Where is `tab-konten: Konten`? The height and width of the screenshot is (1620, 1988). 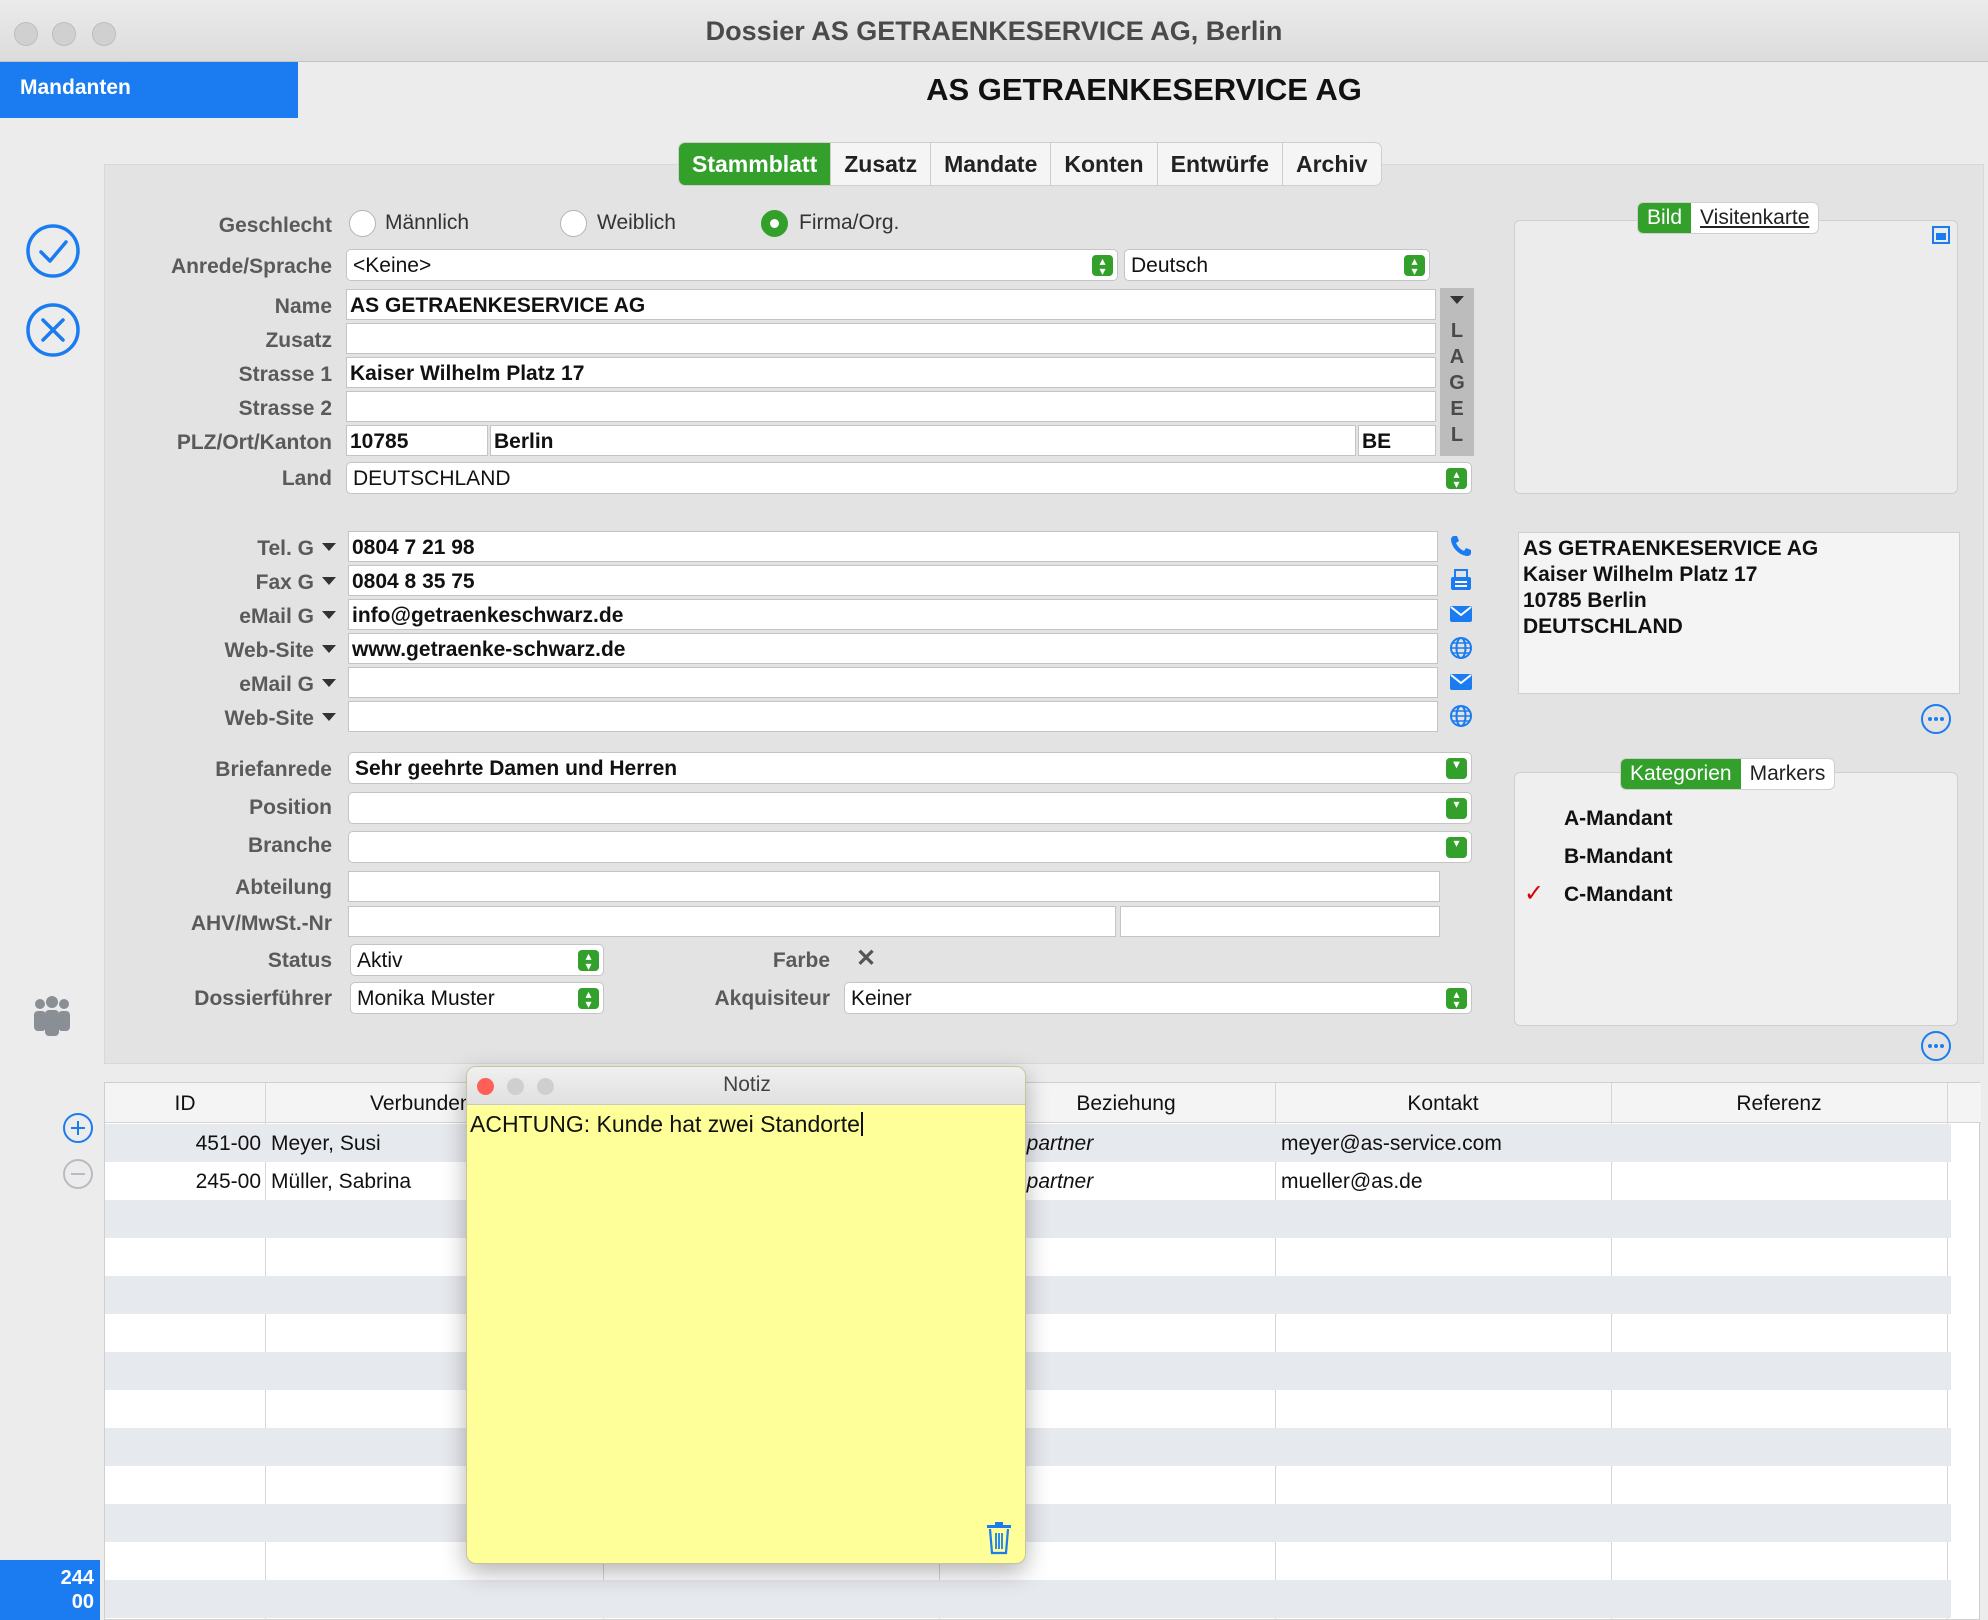
tab-konten: Konten is located at coordinates (1104, 164).